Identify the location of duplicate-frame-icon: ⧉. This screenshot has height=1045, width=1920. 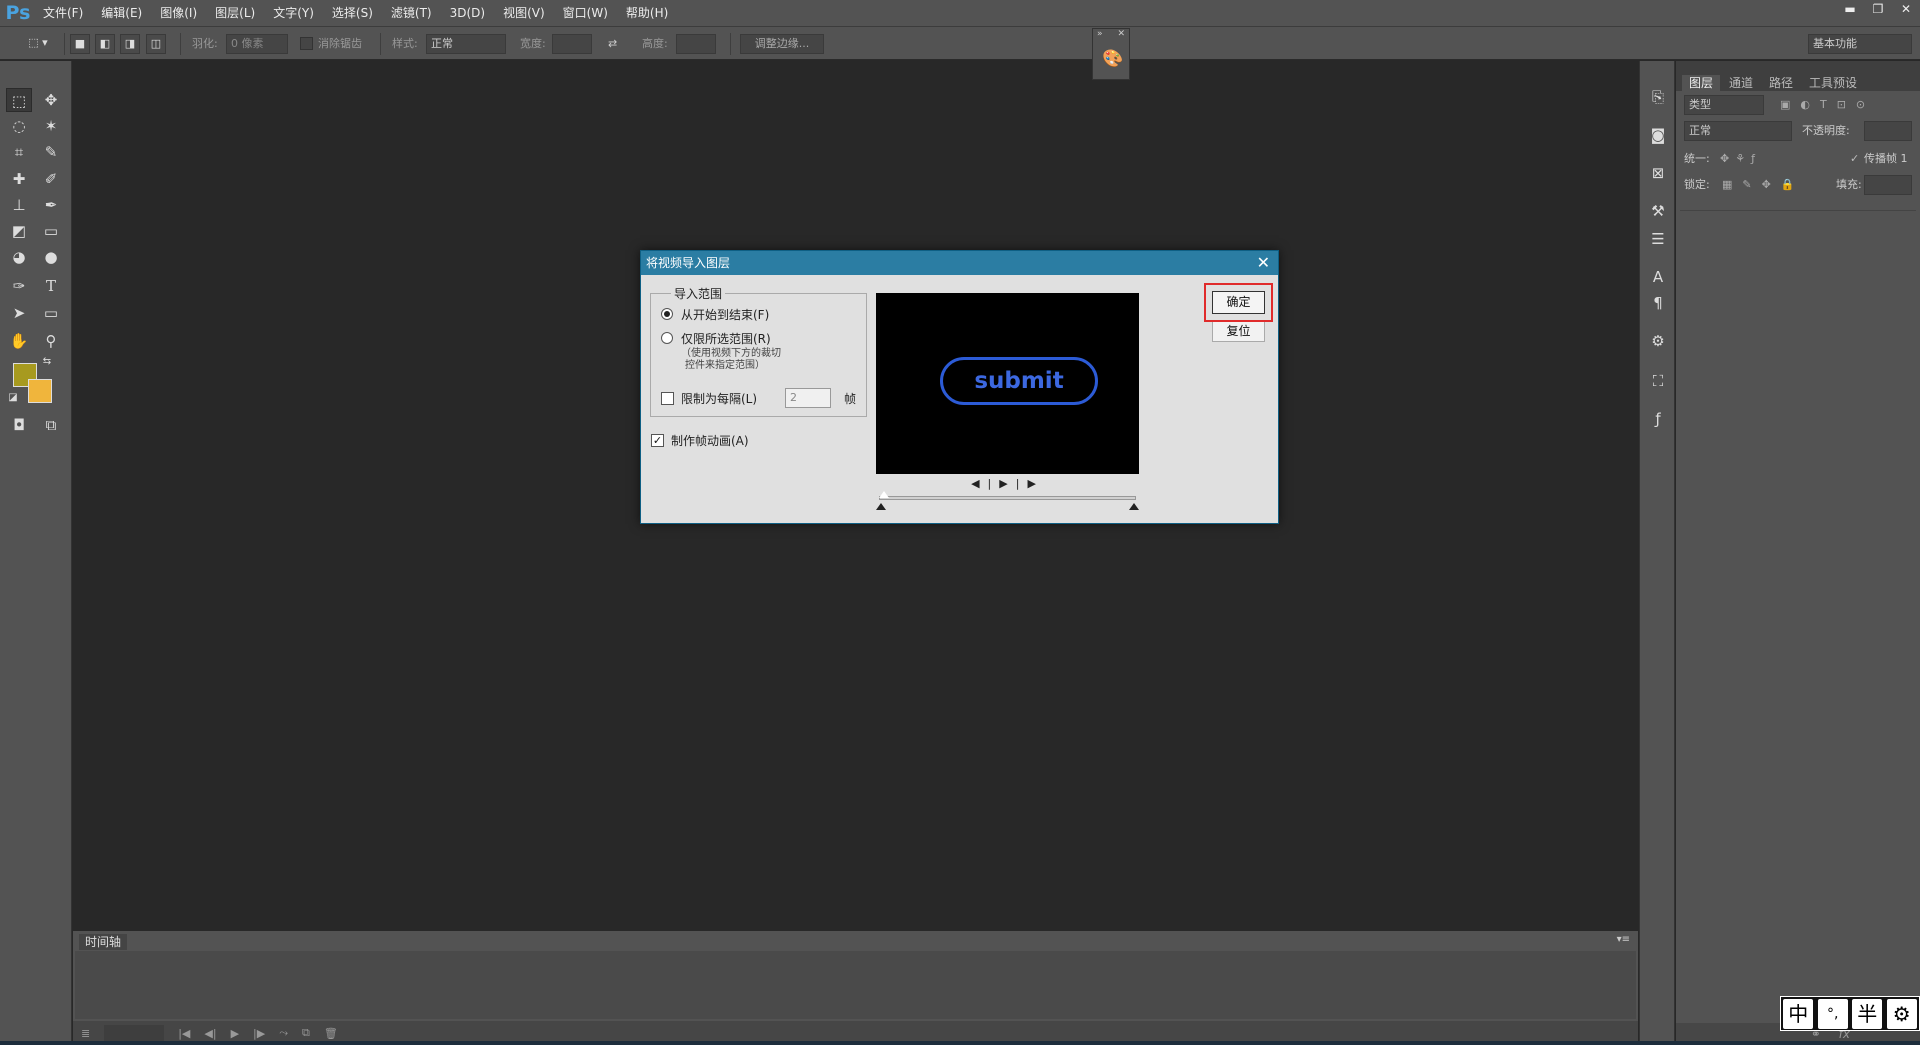
(306, 1033).